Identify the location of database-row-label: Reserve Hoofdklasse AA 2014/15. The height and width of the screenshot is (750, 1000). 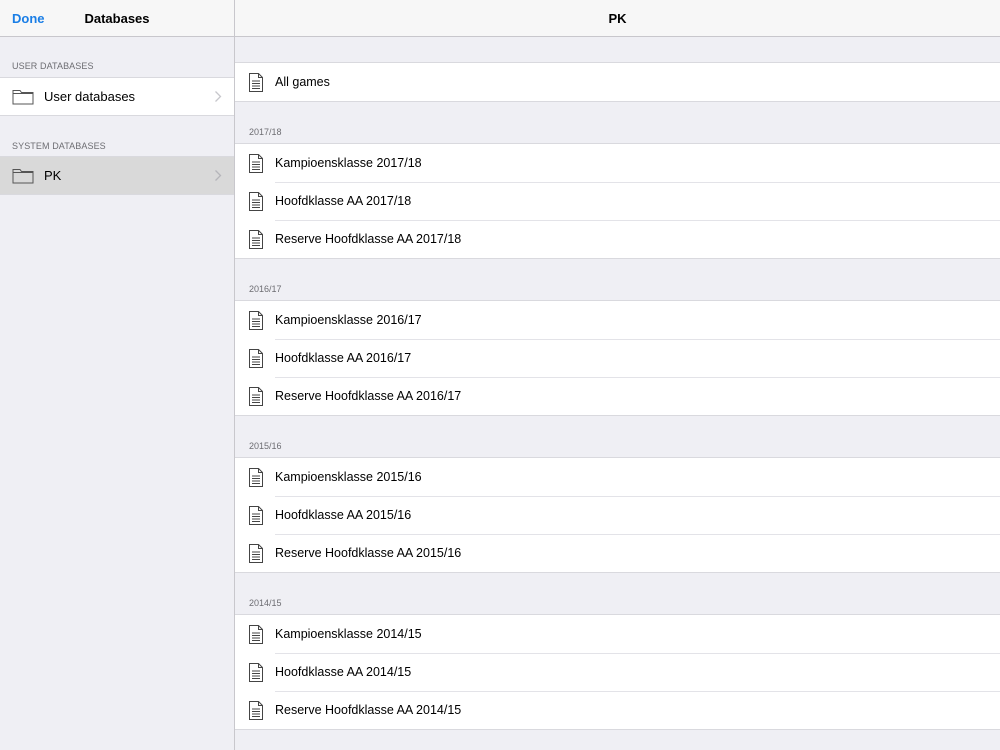
(368, 710).